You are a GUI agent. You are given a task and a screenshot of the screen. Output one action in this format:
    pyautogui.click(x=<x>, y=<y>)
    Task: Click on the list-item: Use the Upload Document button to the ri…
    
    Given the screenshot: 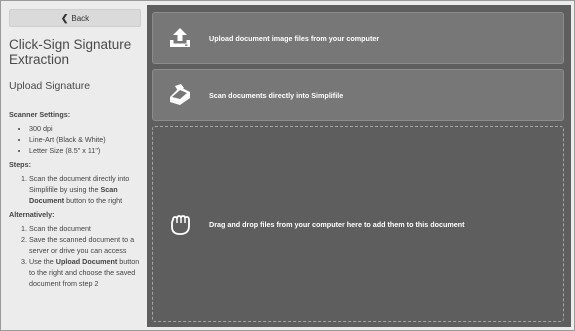 What is the action you would take?
    pyautogui.click(x=87, y=272)
    